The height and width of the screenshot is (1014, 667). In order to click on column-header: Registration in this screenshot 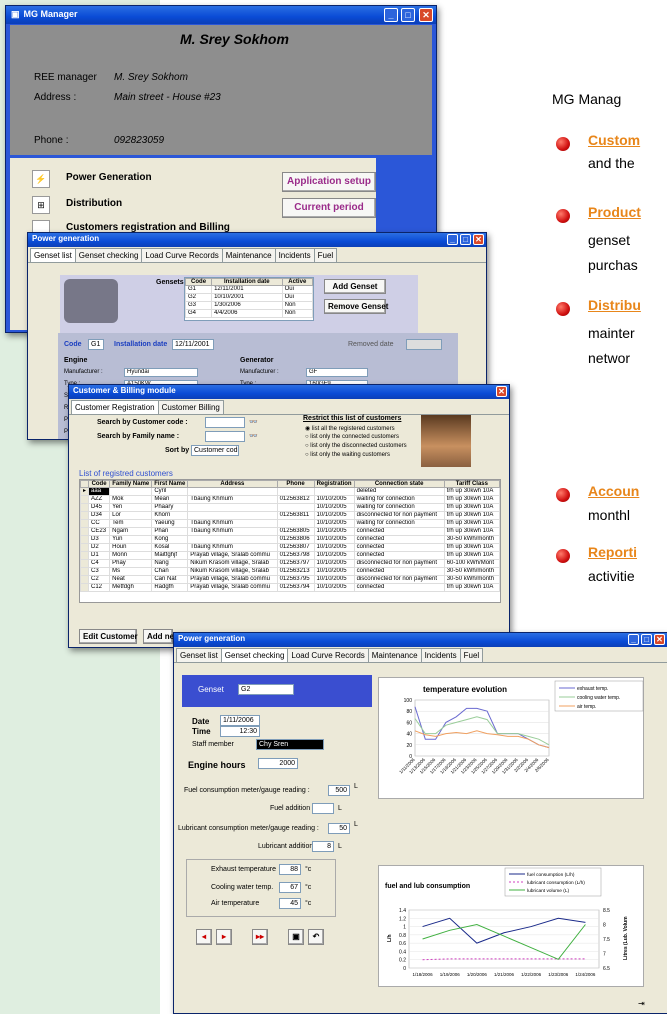, I will do `click(334, 484)`.